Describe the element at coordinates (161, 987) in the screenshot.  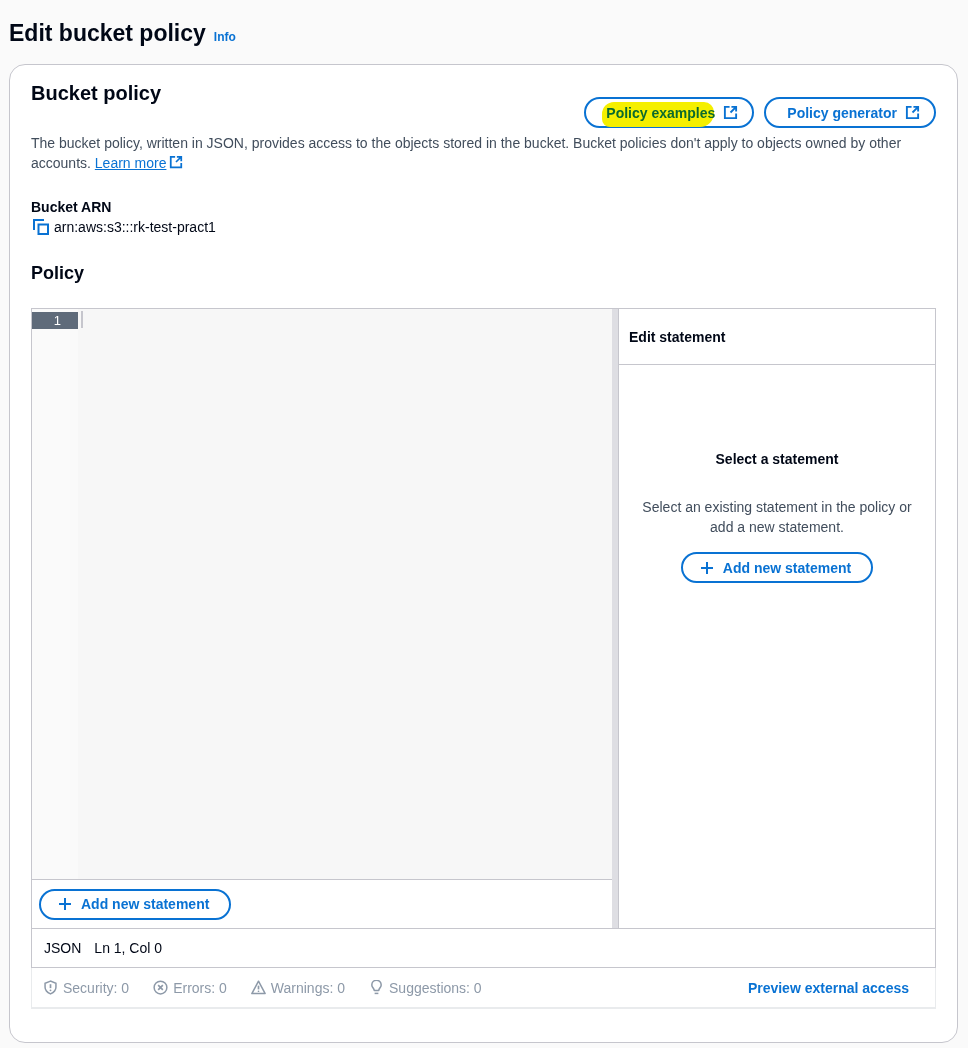
I see `error-icon` at that location.